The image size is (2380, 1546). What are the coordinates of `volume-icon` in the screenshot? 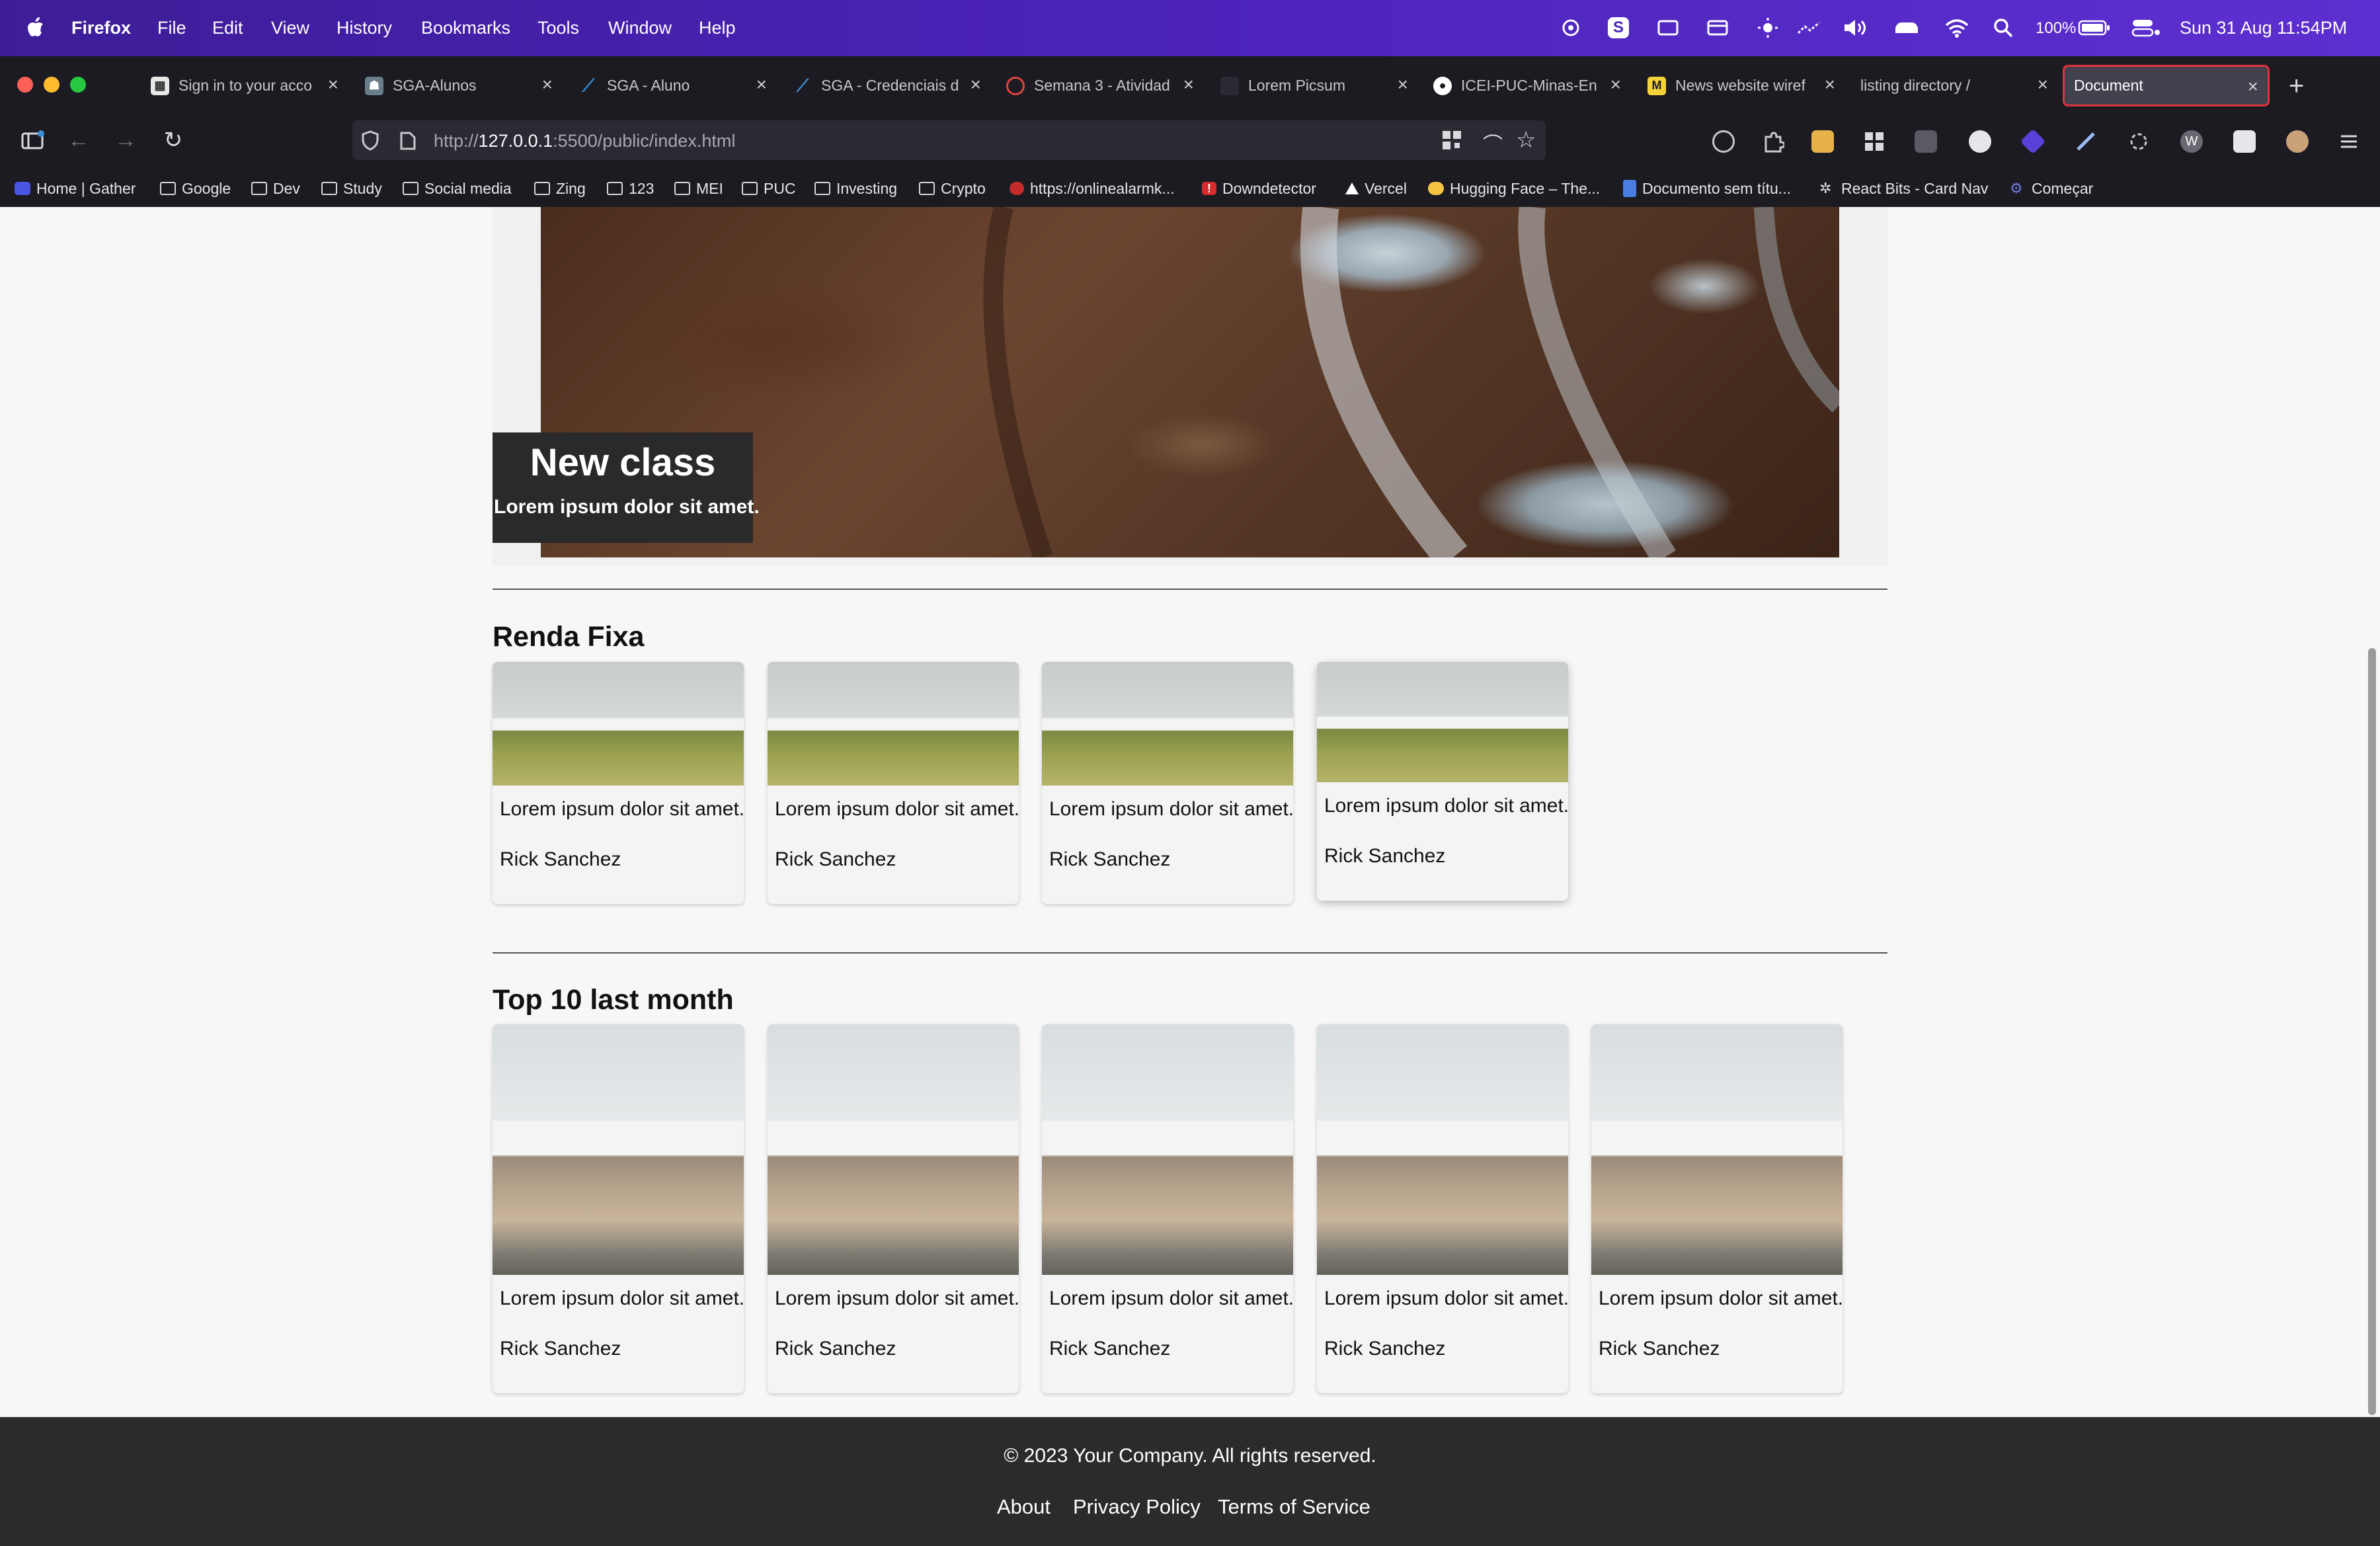 It's located at (1855, 28).